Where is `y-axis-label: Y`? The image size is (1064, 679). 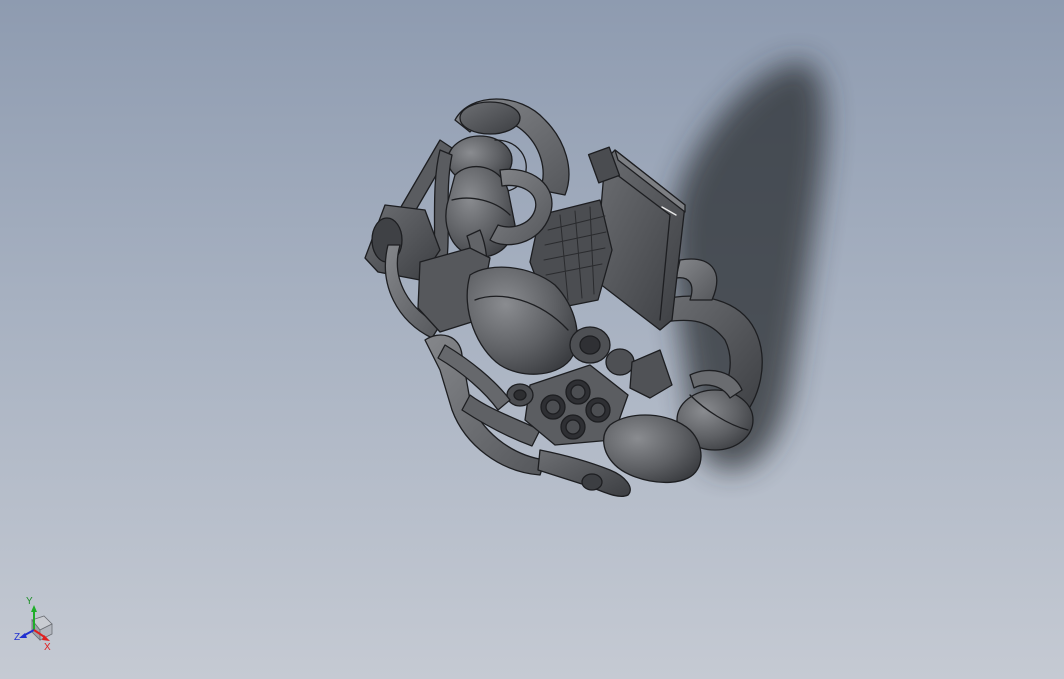
y-axis-label: Y is located at coordinates (29, 601).